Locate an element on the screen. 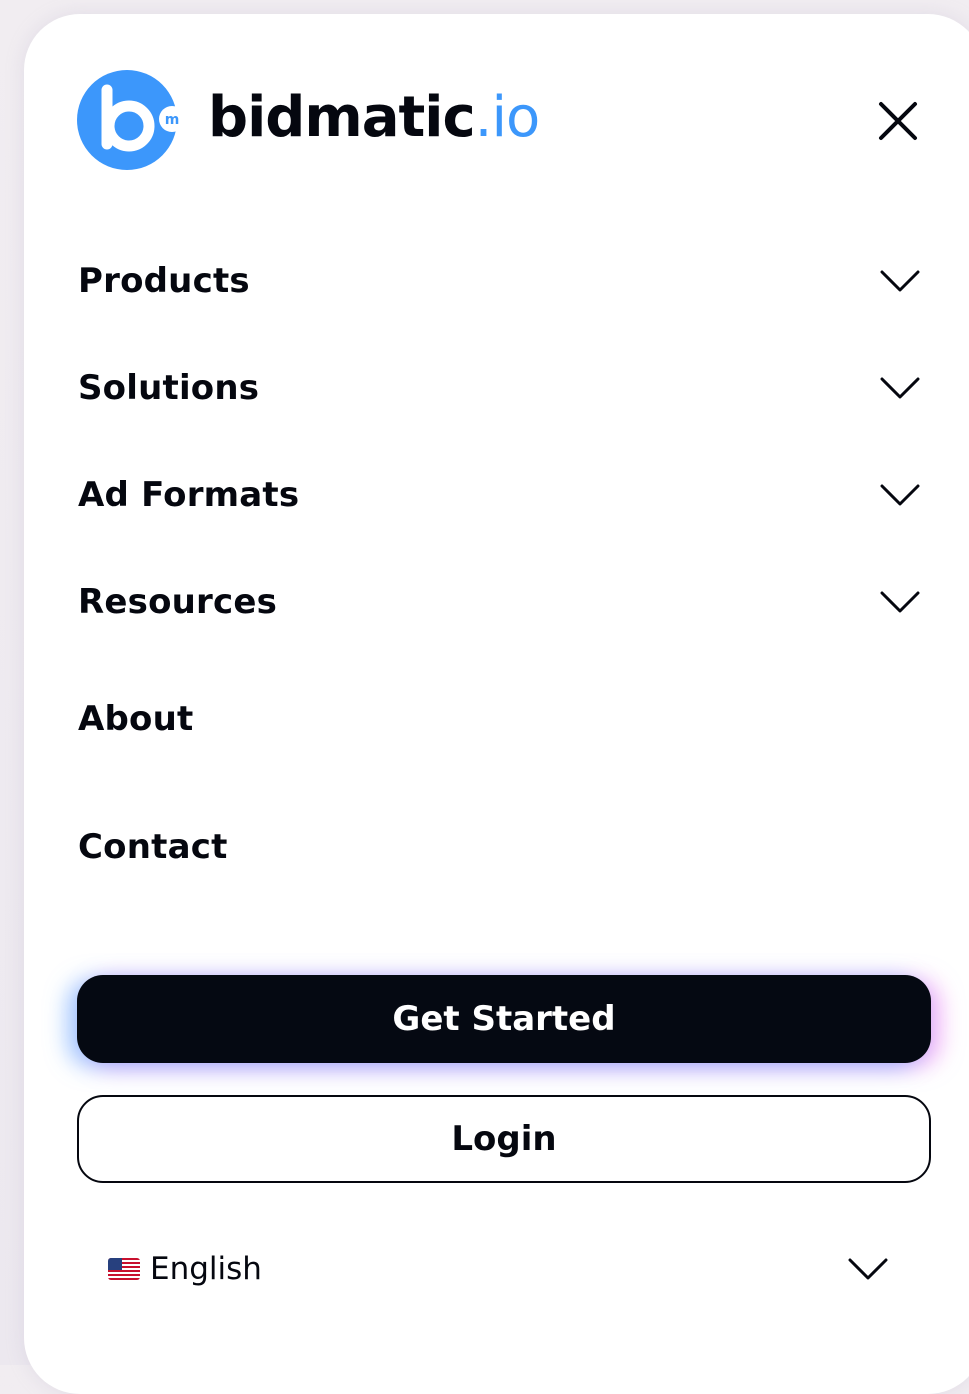 Image resolution: width=969 pixels, height=1394 pixels. nav-item-label: Products is located at coordinates (164, 281).